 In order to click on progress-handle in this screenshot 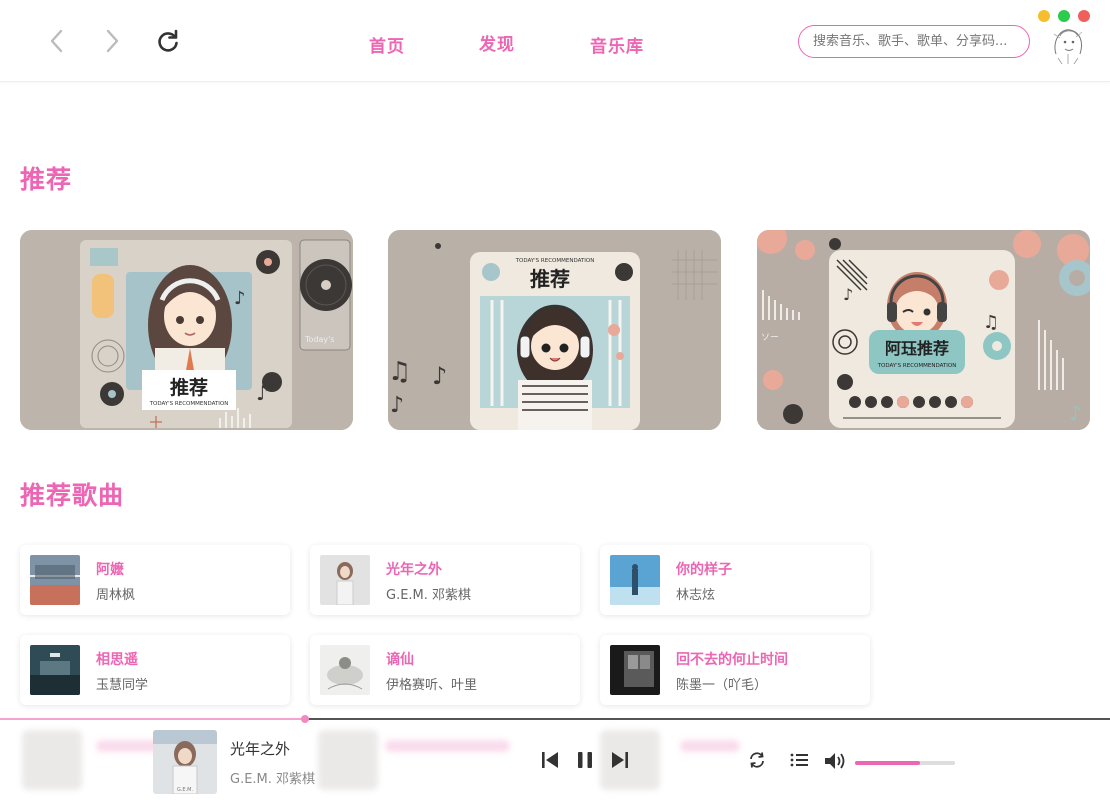, I will do `click(305, 719)`.